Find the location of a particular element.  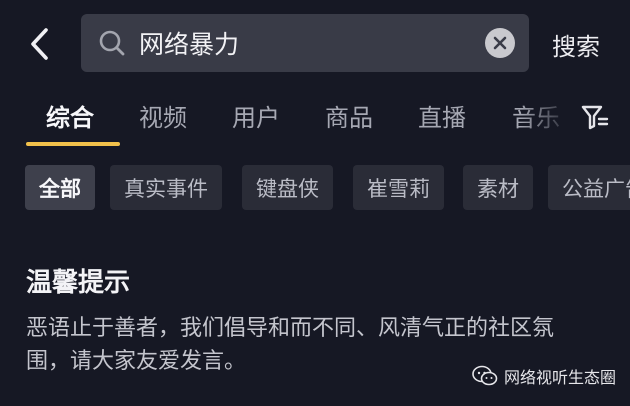

search-input is located at coordinates (312, 43).